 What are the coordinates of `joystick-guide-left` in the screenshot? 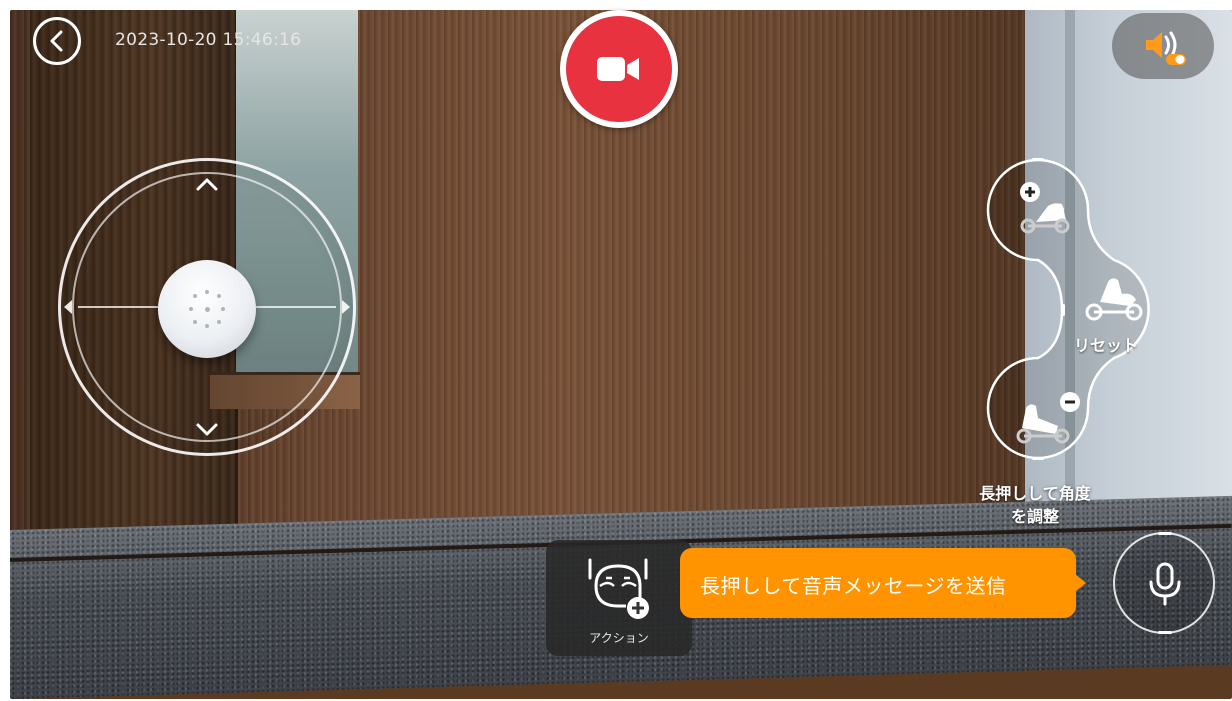 It's located at (118, 307).